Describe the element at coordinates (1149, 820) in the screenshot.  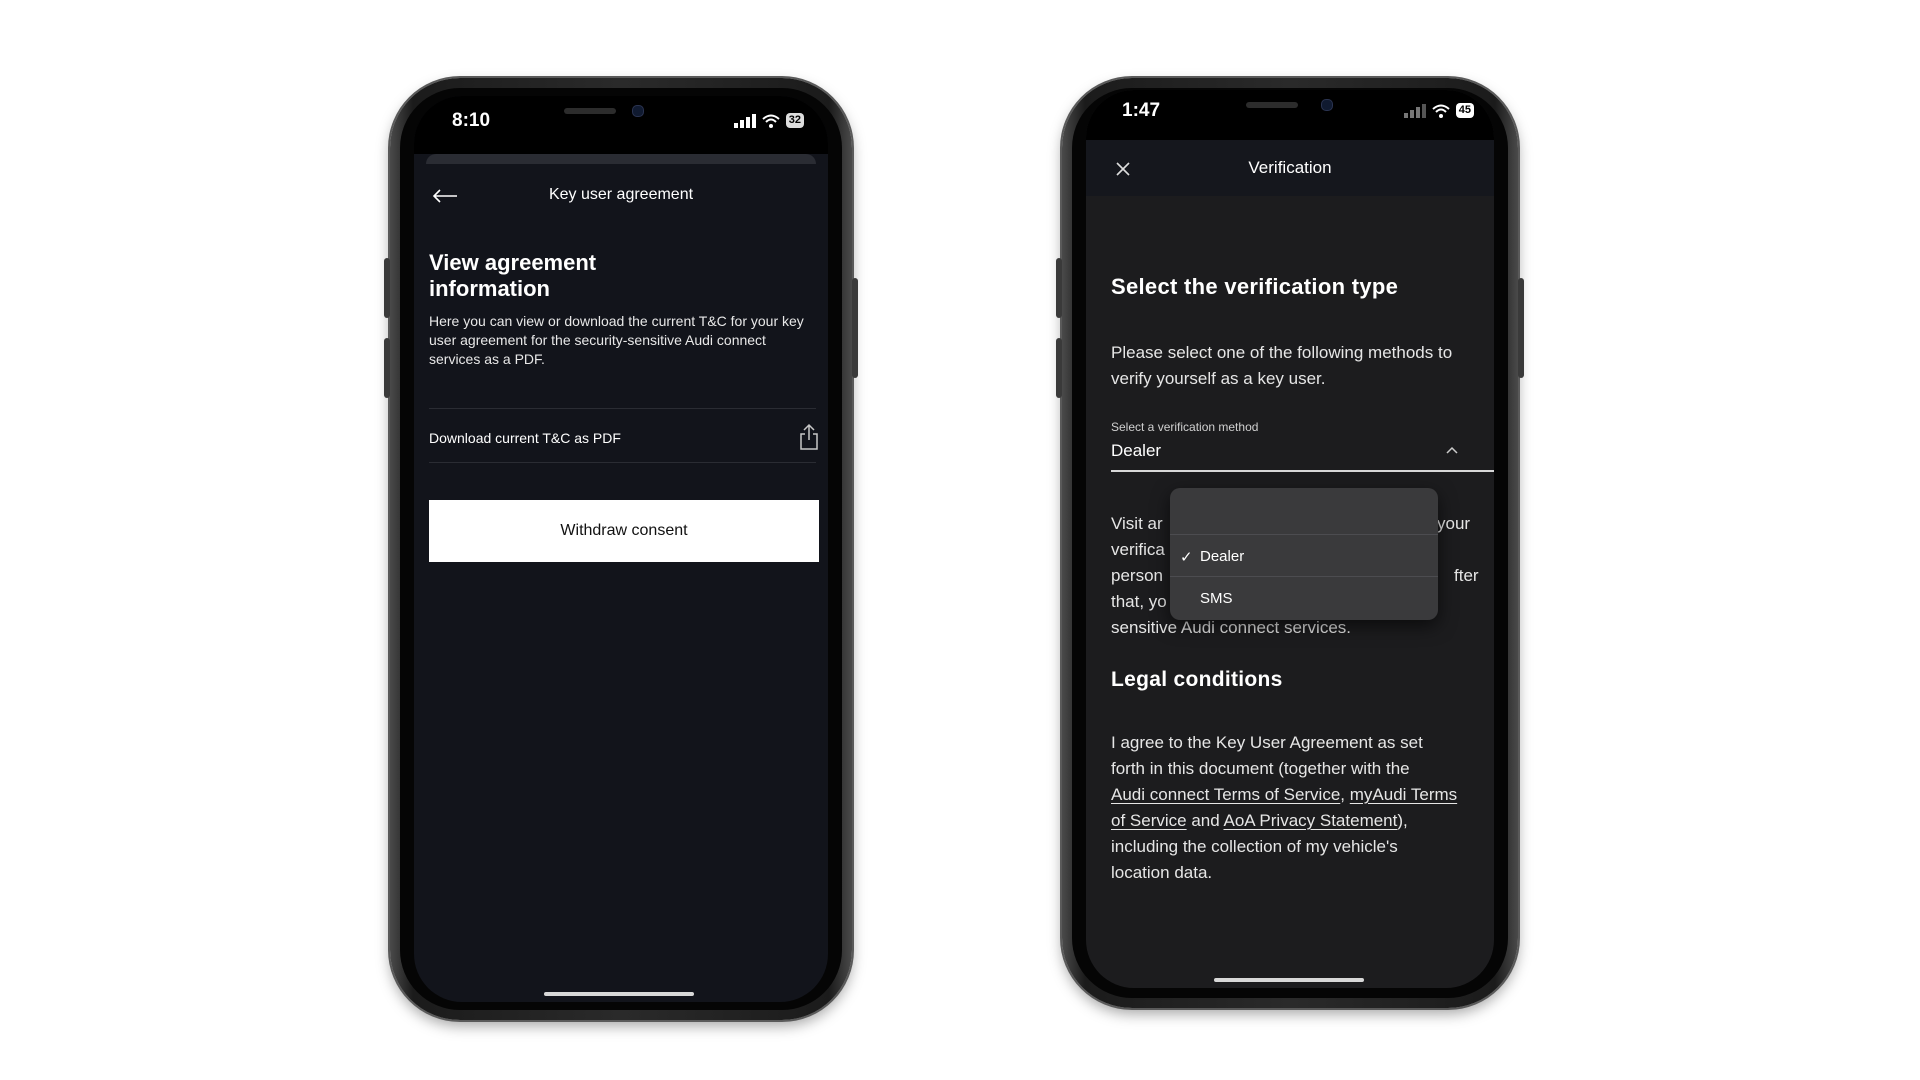
I see `myaudi-terms-link: of Service` at that location.